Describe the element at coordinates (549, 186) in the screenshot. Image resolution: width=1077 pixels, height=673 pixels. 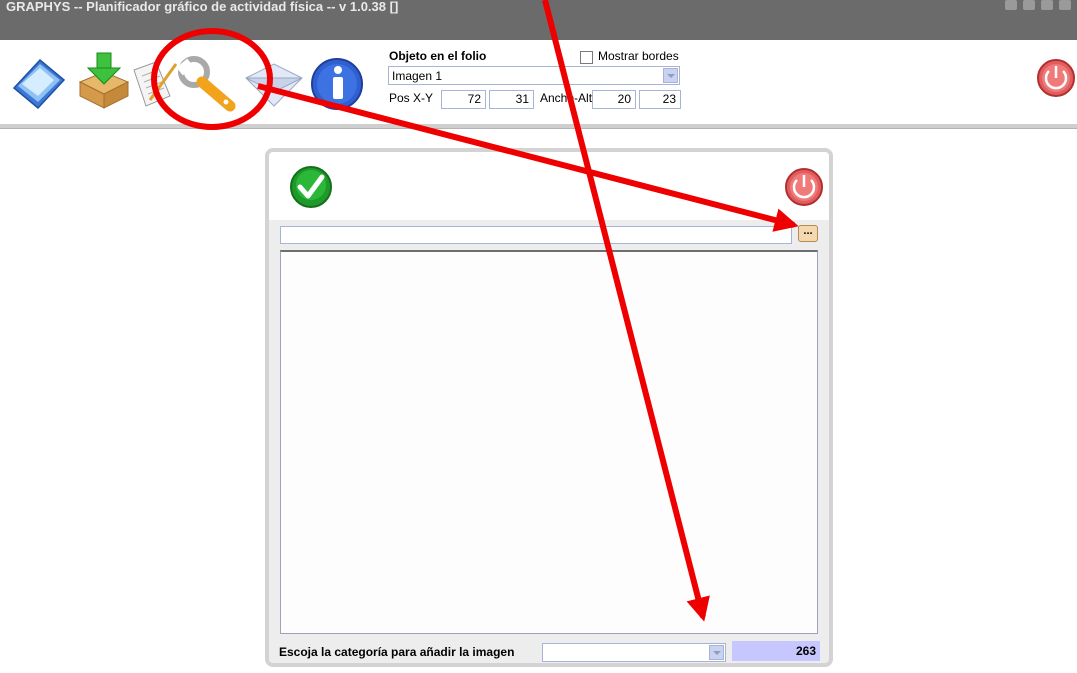
I see `dialog-header` at that location.